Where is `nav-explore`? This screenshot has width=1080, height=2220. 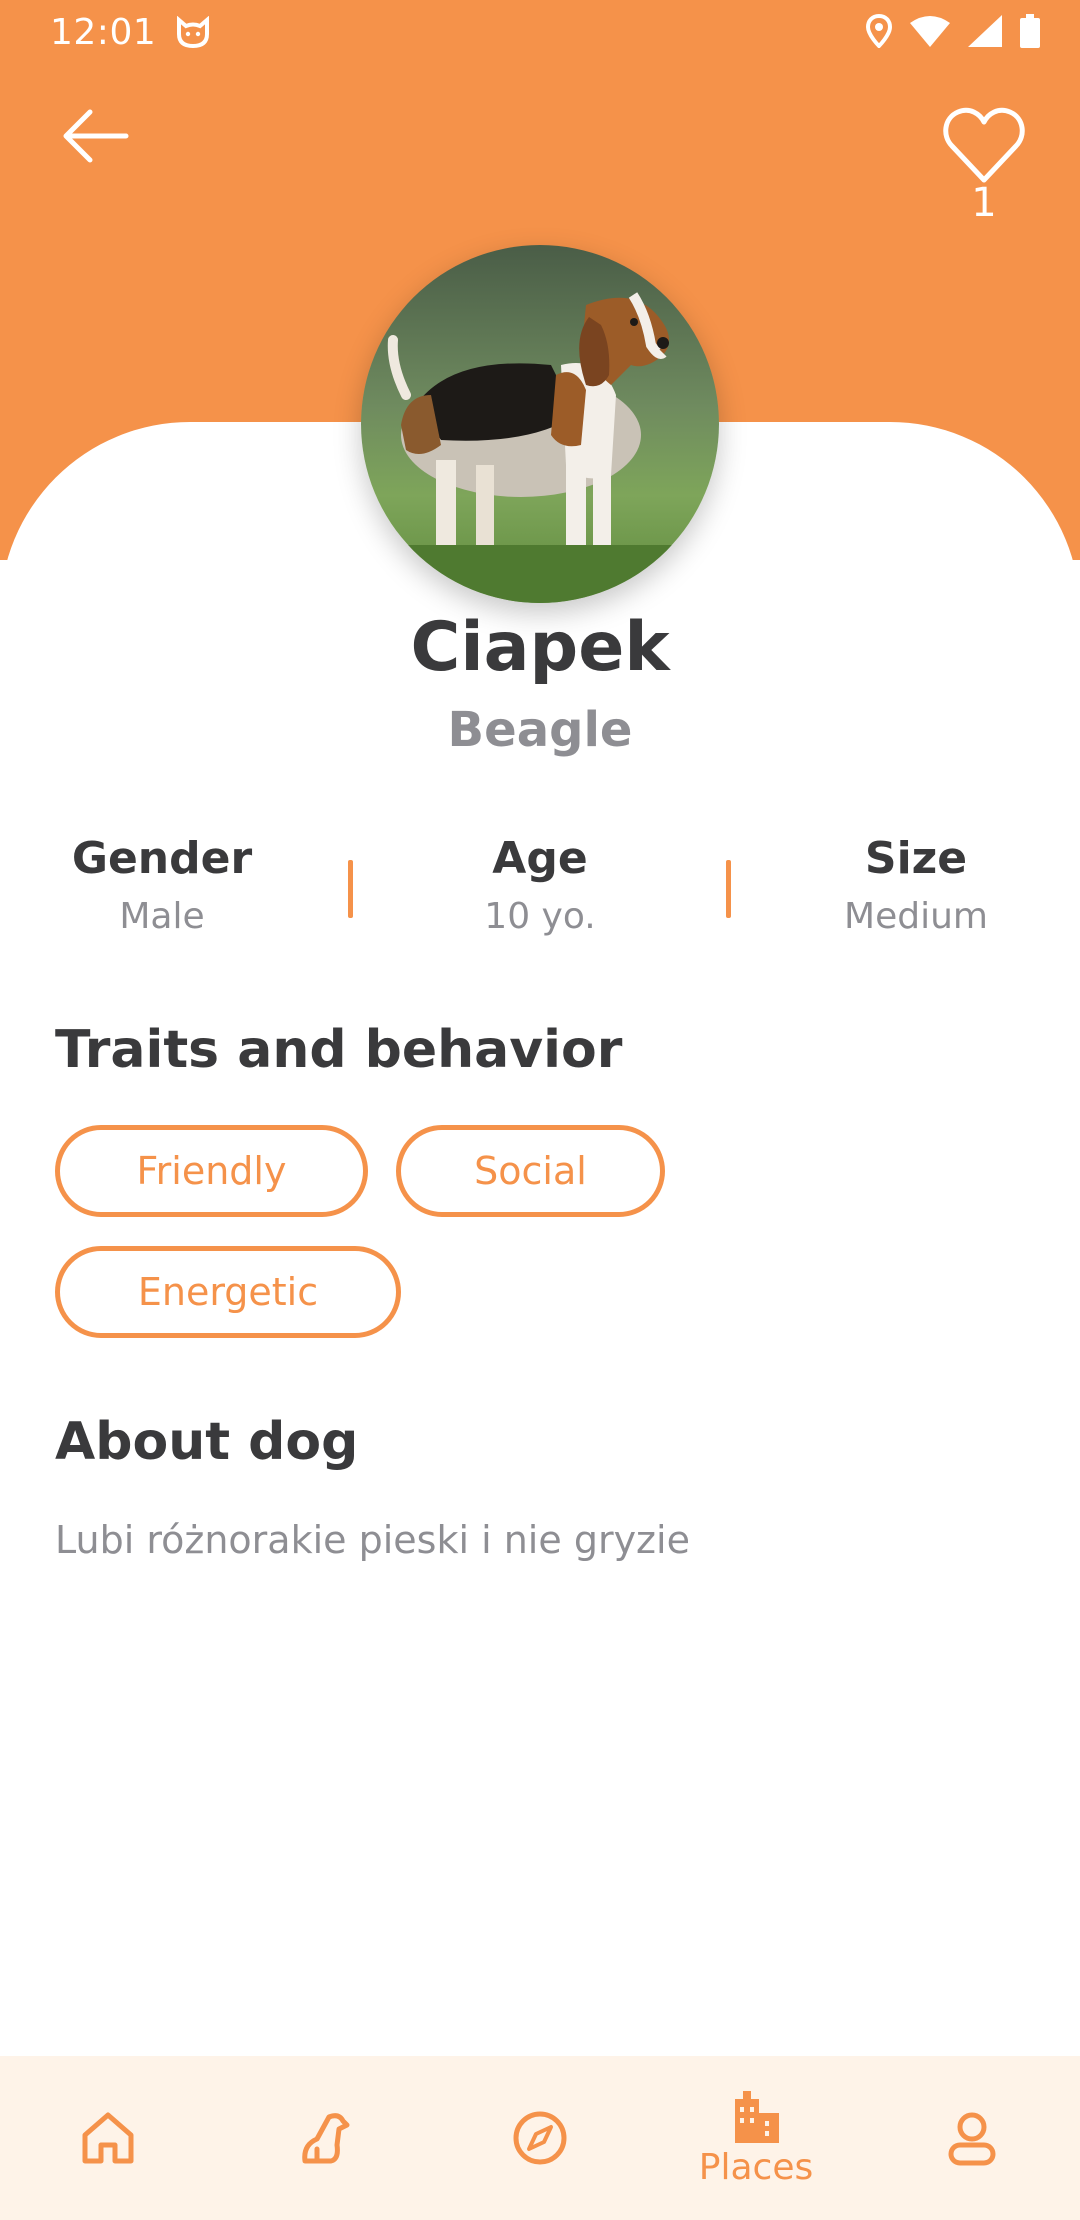 nav-explore is located at coordinates (540, 2138).